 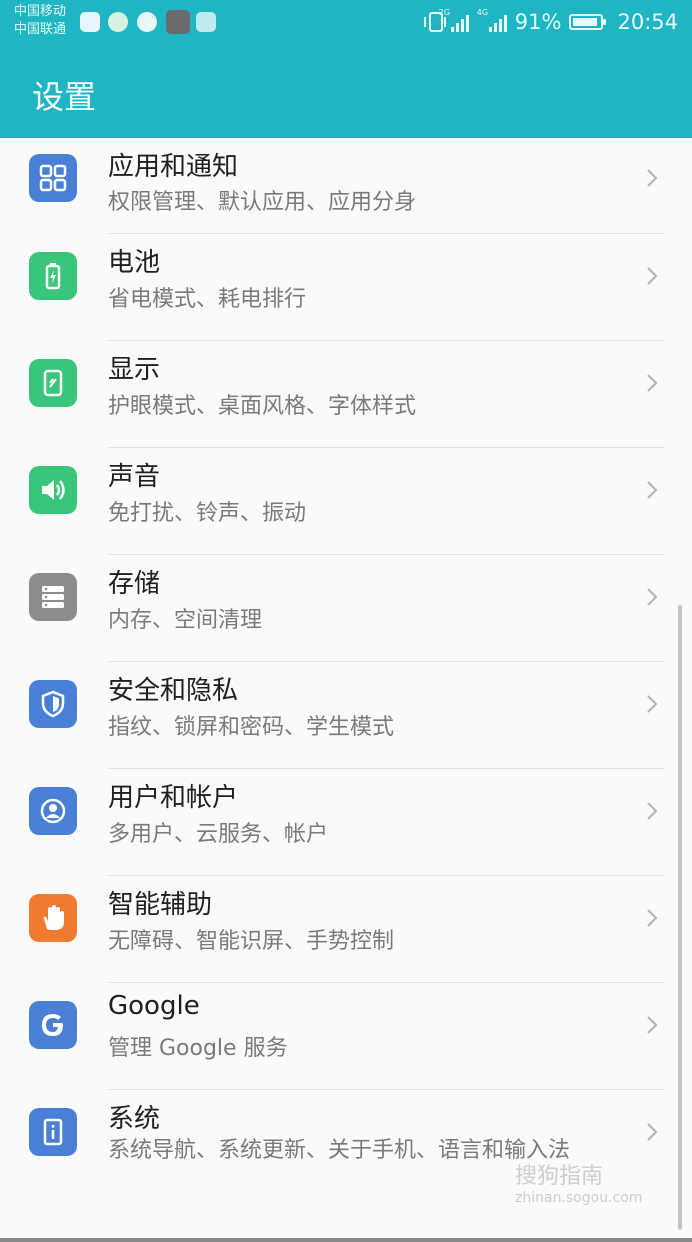 I want to click on message-app-icon, so click(x=90, y=22).